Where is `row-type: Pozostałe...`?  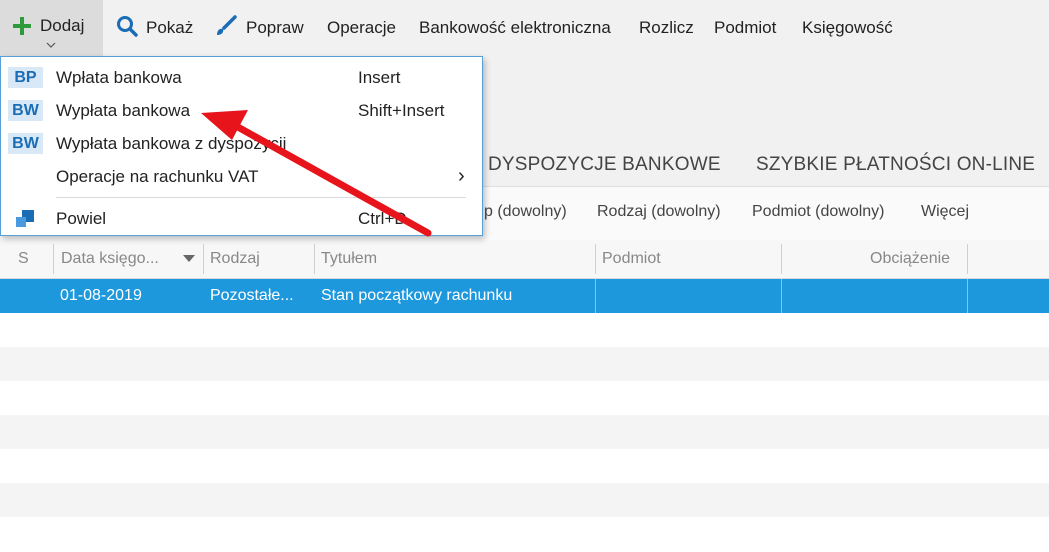
row-type: Pozostałe... is located at coordinates (252, 295).